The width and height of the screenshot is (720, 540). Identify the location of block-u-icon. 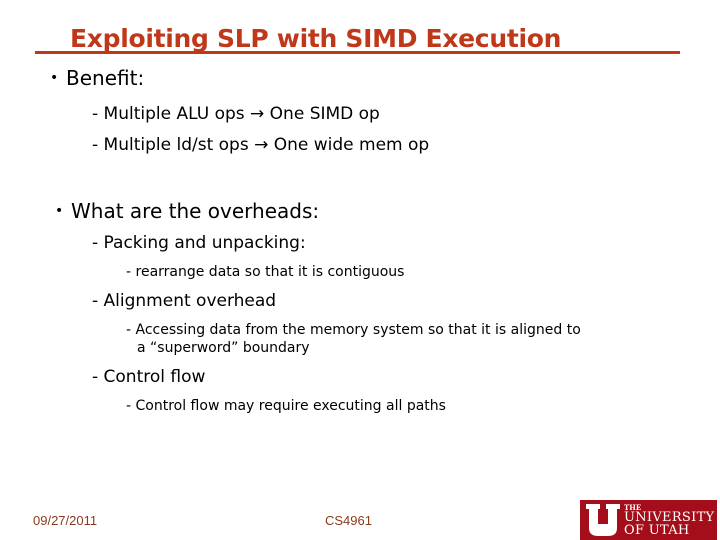
(603, 520).